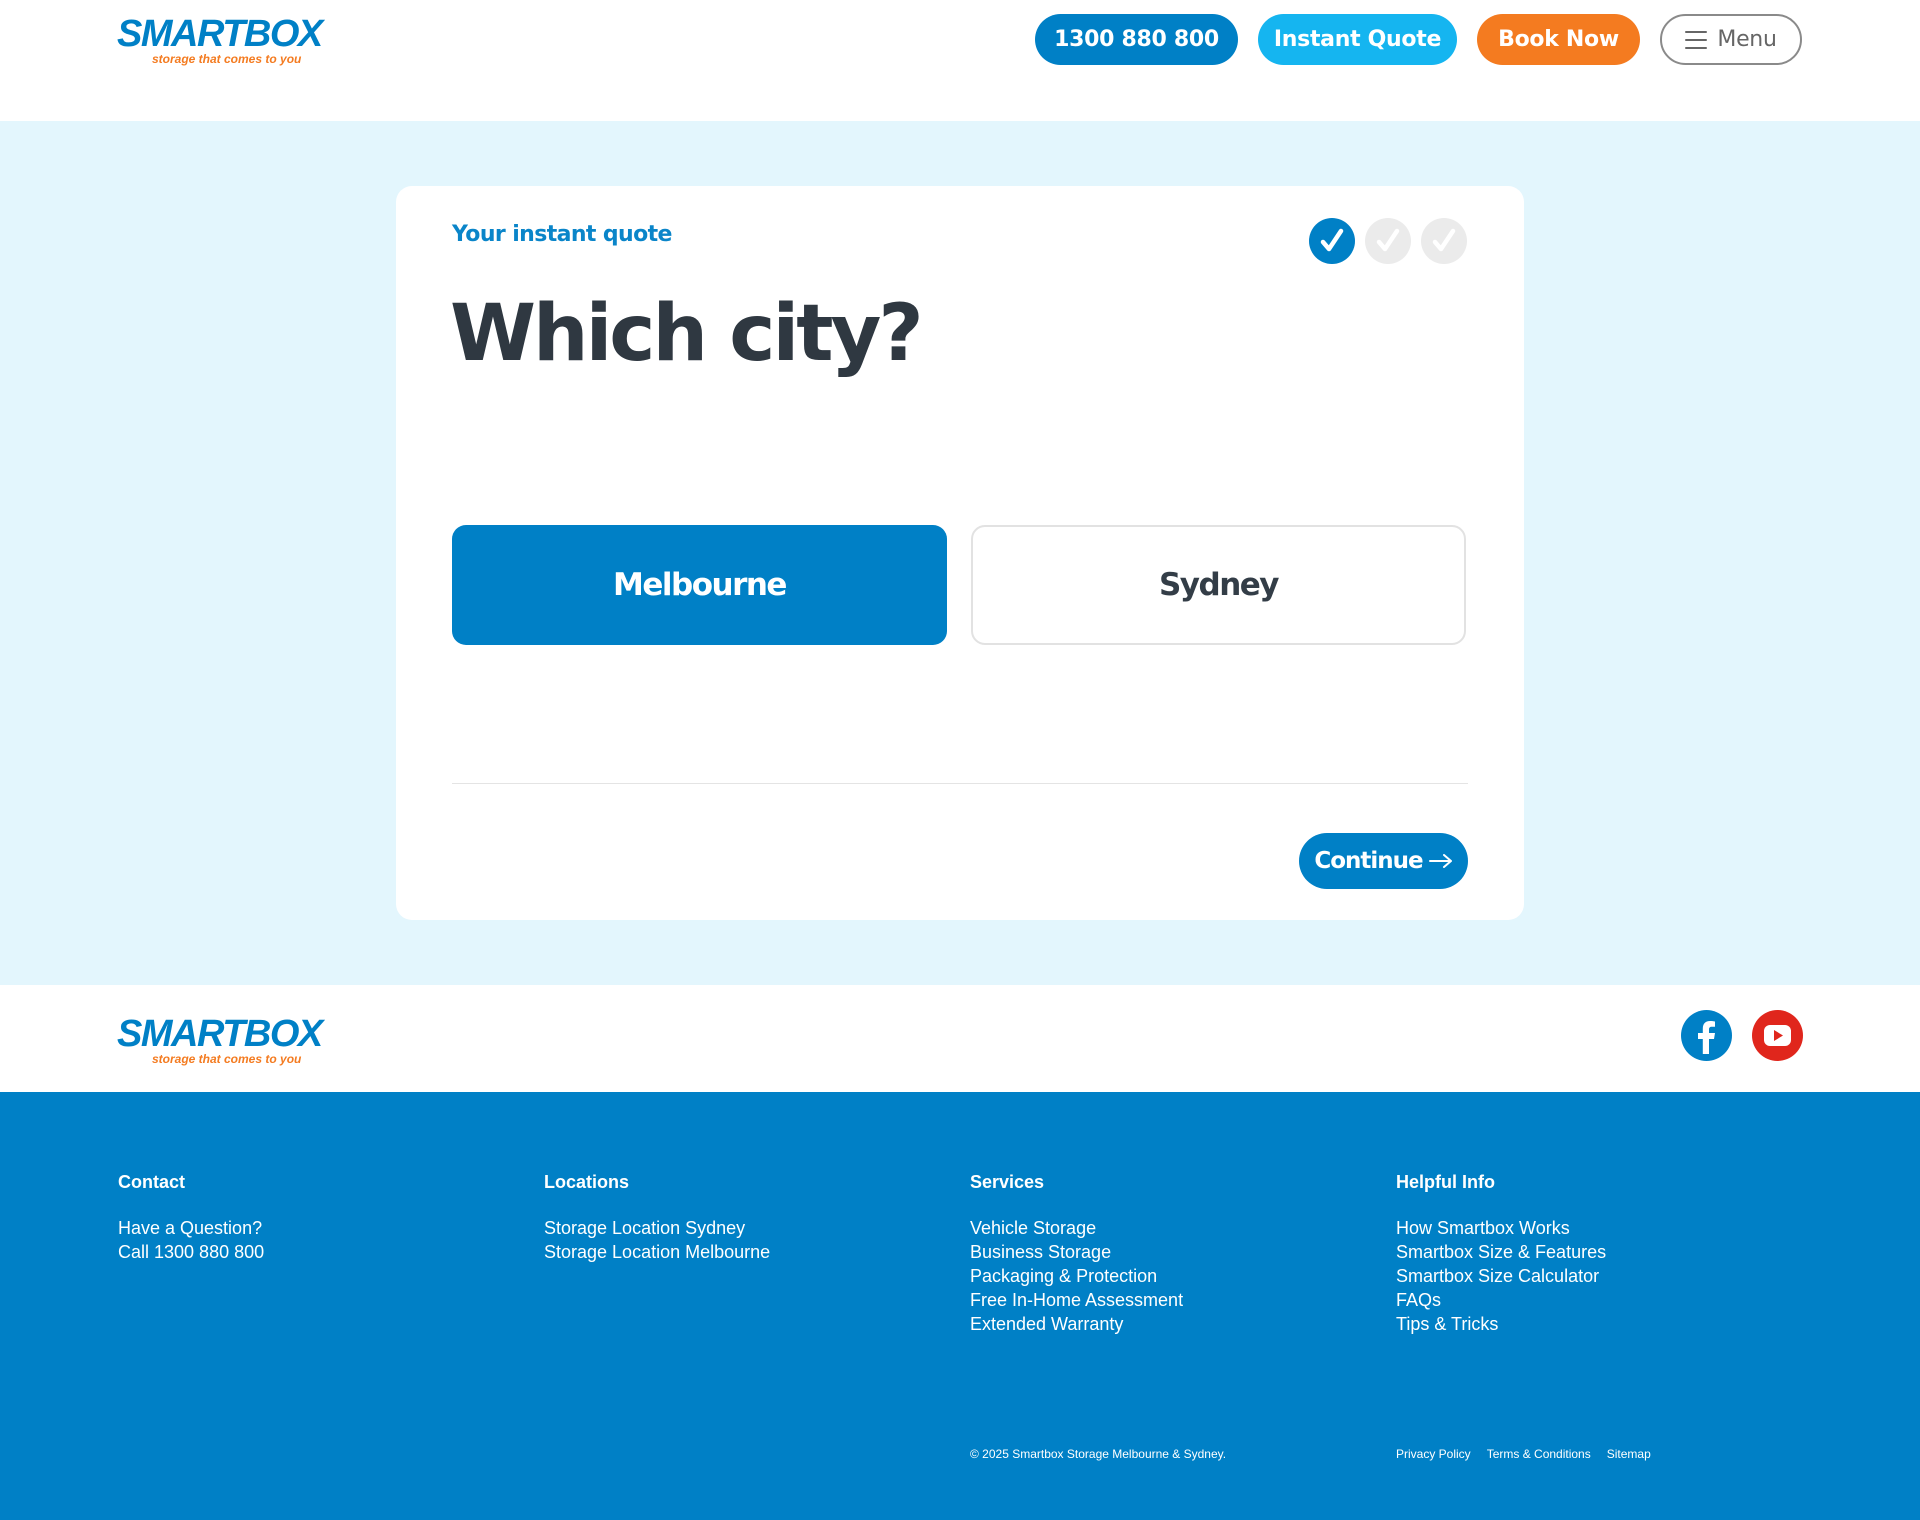  What do you see at coordinates (1444, 241) in the screenshot?
I see `step-3-check-icon` at bounding box center [1444, 241].